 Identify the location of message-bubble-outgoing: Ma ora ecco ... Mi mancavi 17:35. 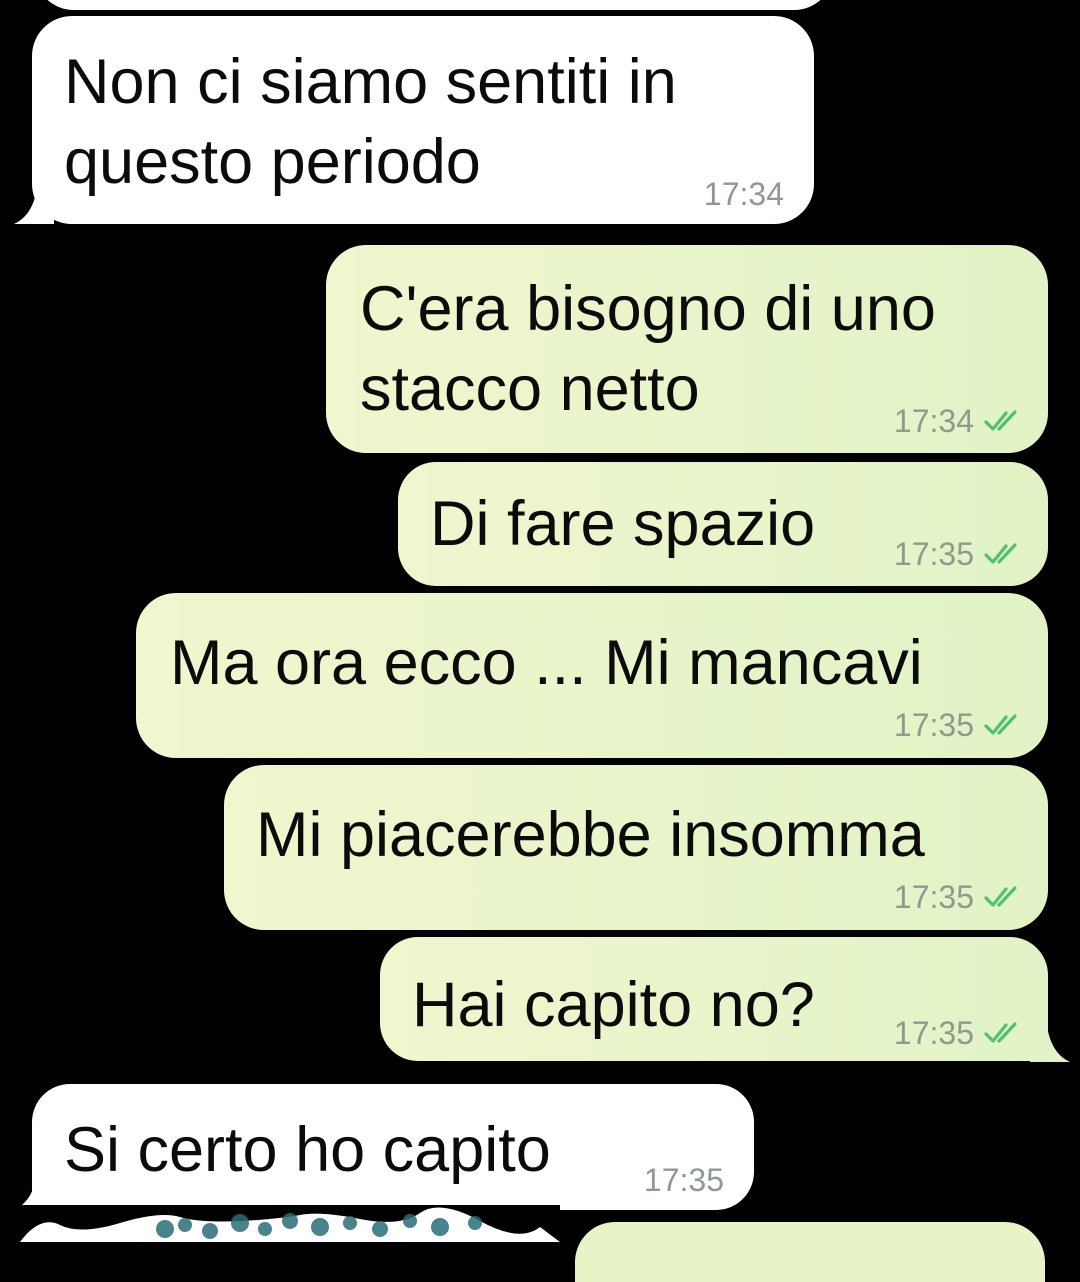
(592, 675).